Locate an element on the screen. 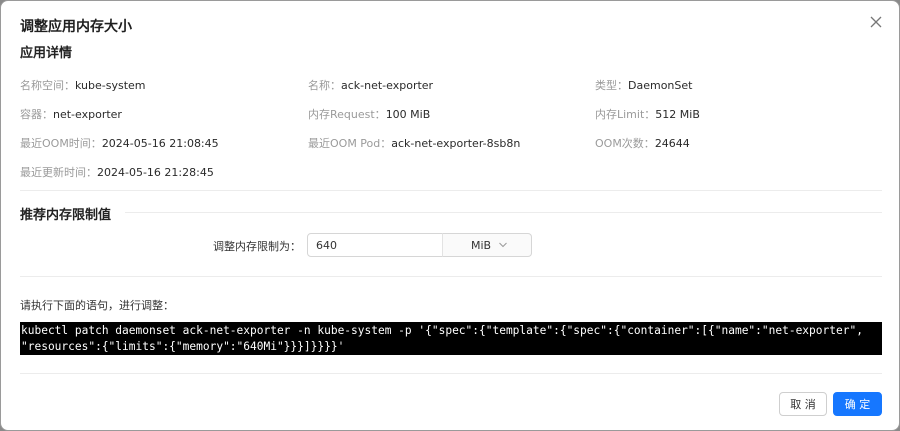  detail-label: 容器： is located at coordinates (36, 114).